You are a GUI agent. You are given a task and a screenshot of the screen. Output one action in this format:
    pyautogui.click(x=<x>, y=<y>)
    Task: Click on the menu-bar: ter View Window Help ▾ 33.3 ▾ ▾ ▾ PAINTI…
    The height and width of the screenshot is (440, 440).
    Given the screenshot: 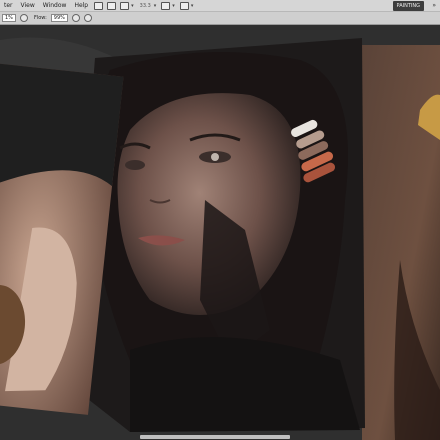 What is the action you would take?
    pyautogui.click(x=220, y=6)
    